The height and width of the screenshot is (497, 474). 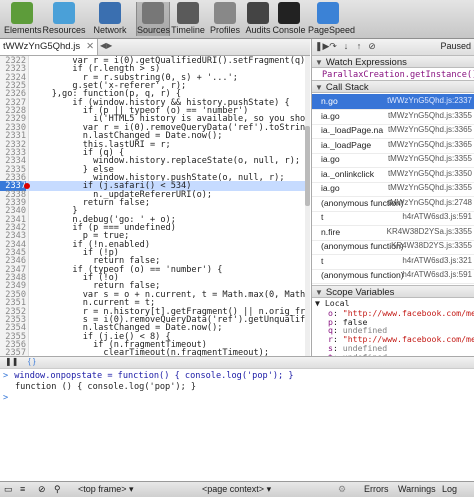 I want to click on frame-location: KR4W38D2YSa.js:3355, so click(x=429, y=231).